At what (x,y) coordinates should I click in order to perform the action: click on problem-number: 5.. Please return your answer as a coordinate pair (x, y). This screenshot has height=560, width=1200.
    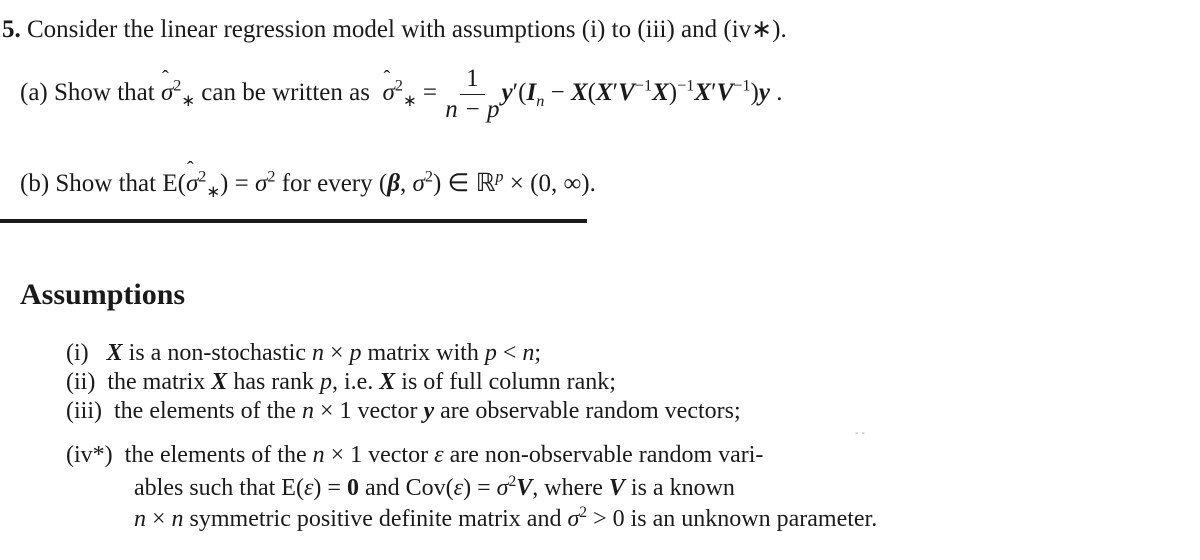
    Looking at the image, I should click on (11, 29).